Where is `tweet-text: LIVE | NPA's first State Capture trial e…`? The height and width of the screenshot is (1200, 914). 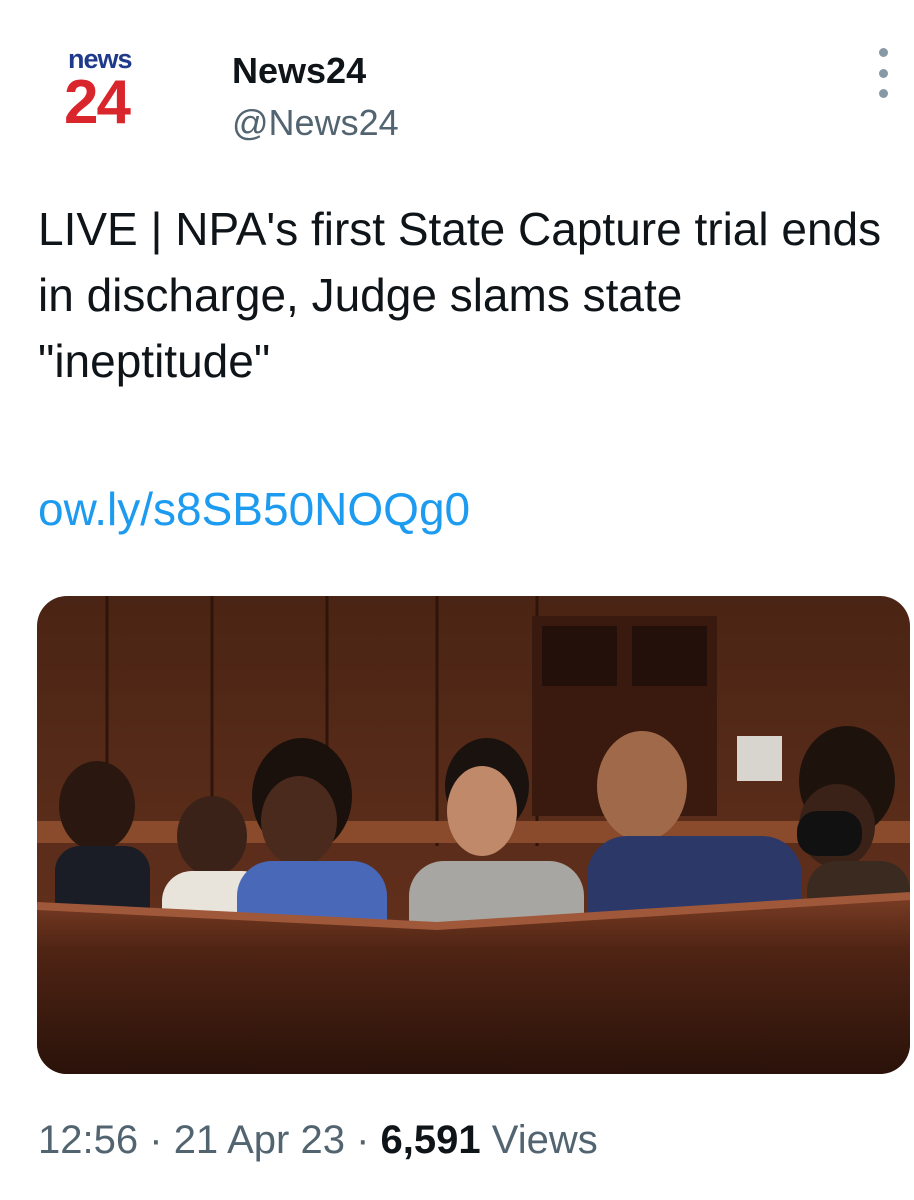 tweet-text: LIVE | NPA's first State Capture trial e… is located at coordinates (460, 295).